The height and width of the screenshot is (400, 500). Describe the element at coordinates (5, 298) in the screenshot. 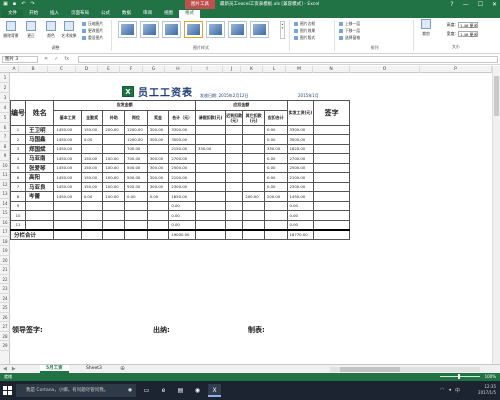

I see `row-header: 24` at that location.